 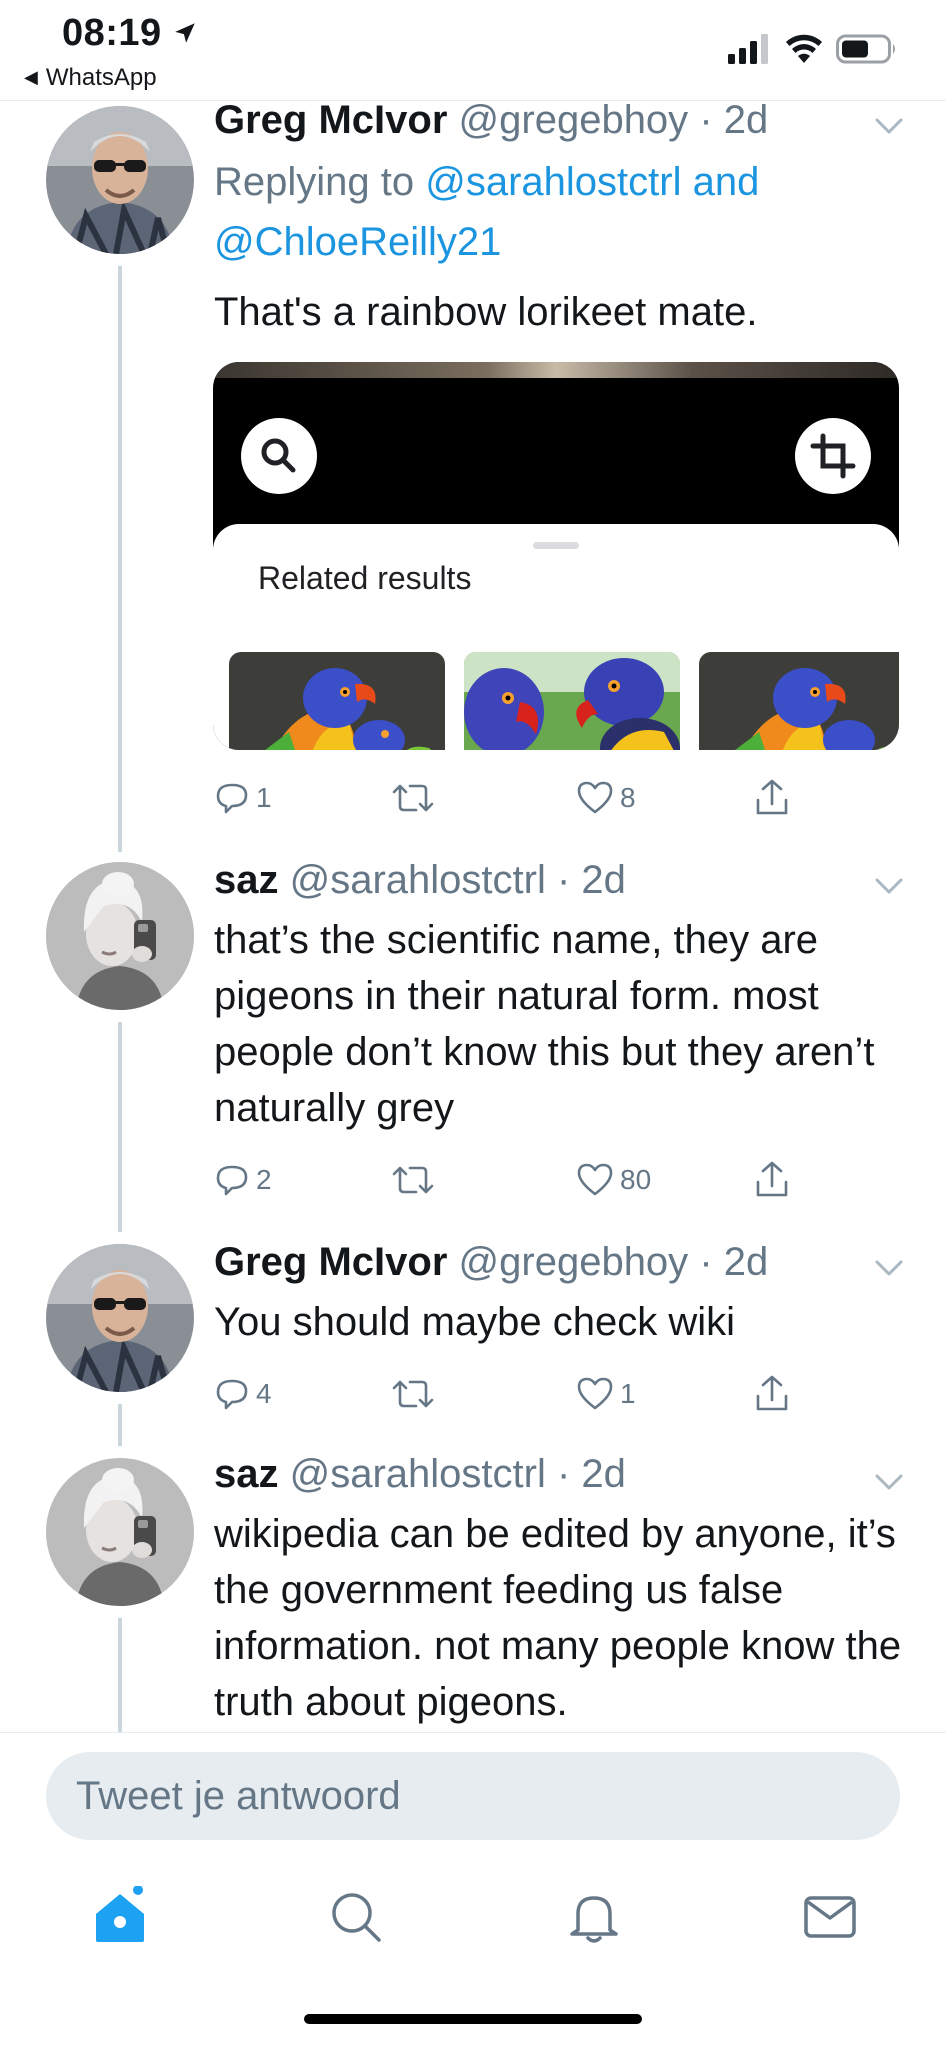 I want to click on reply-input, so click(x=473, y=1796).